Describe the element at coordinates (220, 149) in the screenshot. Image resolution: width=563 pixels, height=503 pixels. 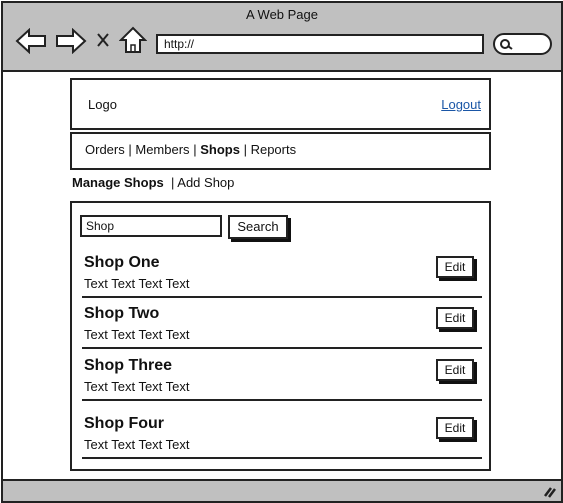
I see `nav-shops: Shops` at that location.